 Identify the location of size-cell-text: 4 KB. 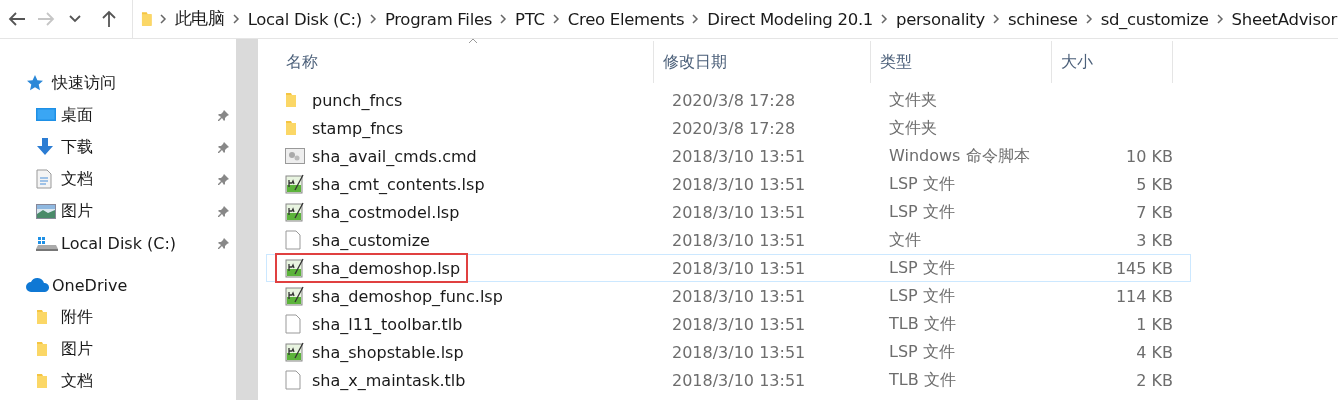
(1154, 352).